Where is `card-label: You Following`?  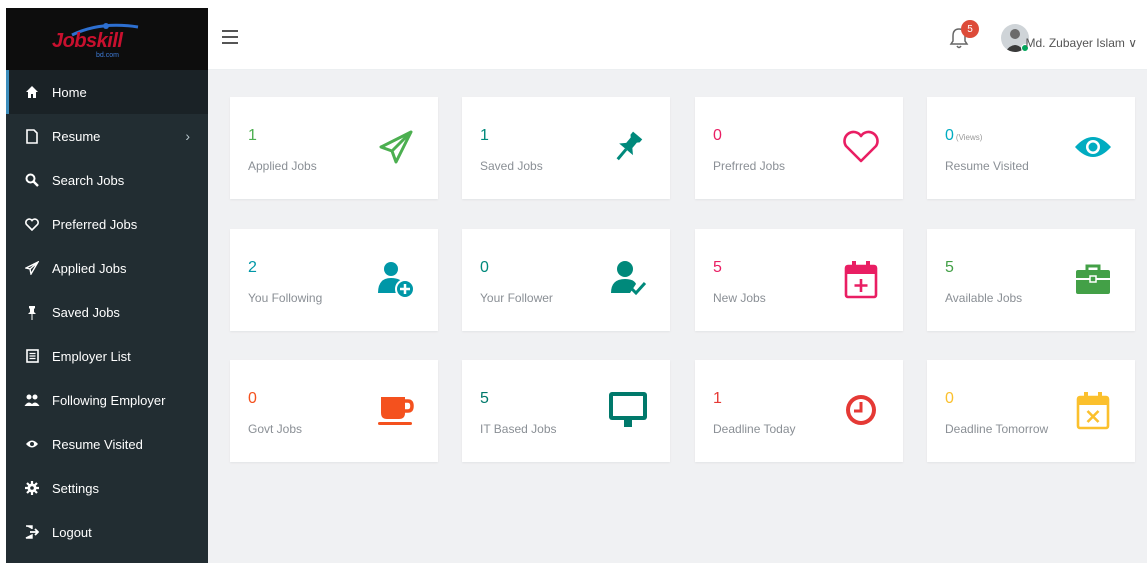 card-label: You Following is located at coordinates (285, 298).